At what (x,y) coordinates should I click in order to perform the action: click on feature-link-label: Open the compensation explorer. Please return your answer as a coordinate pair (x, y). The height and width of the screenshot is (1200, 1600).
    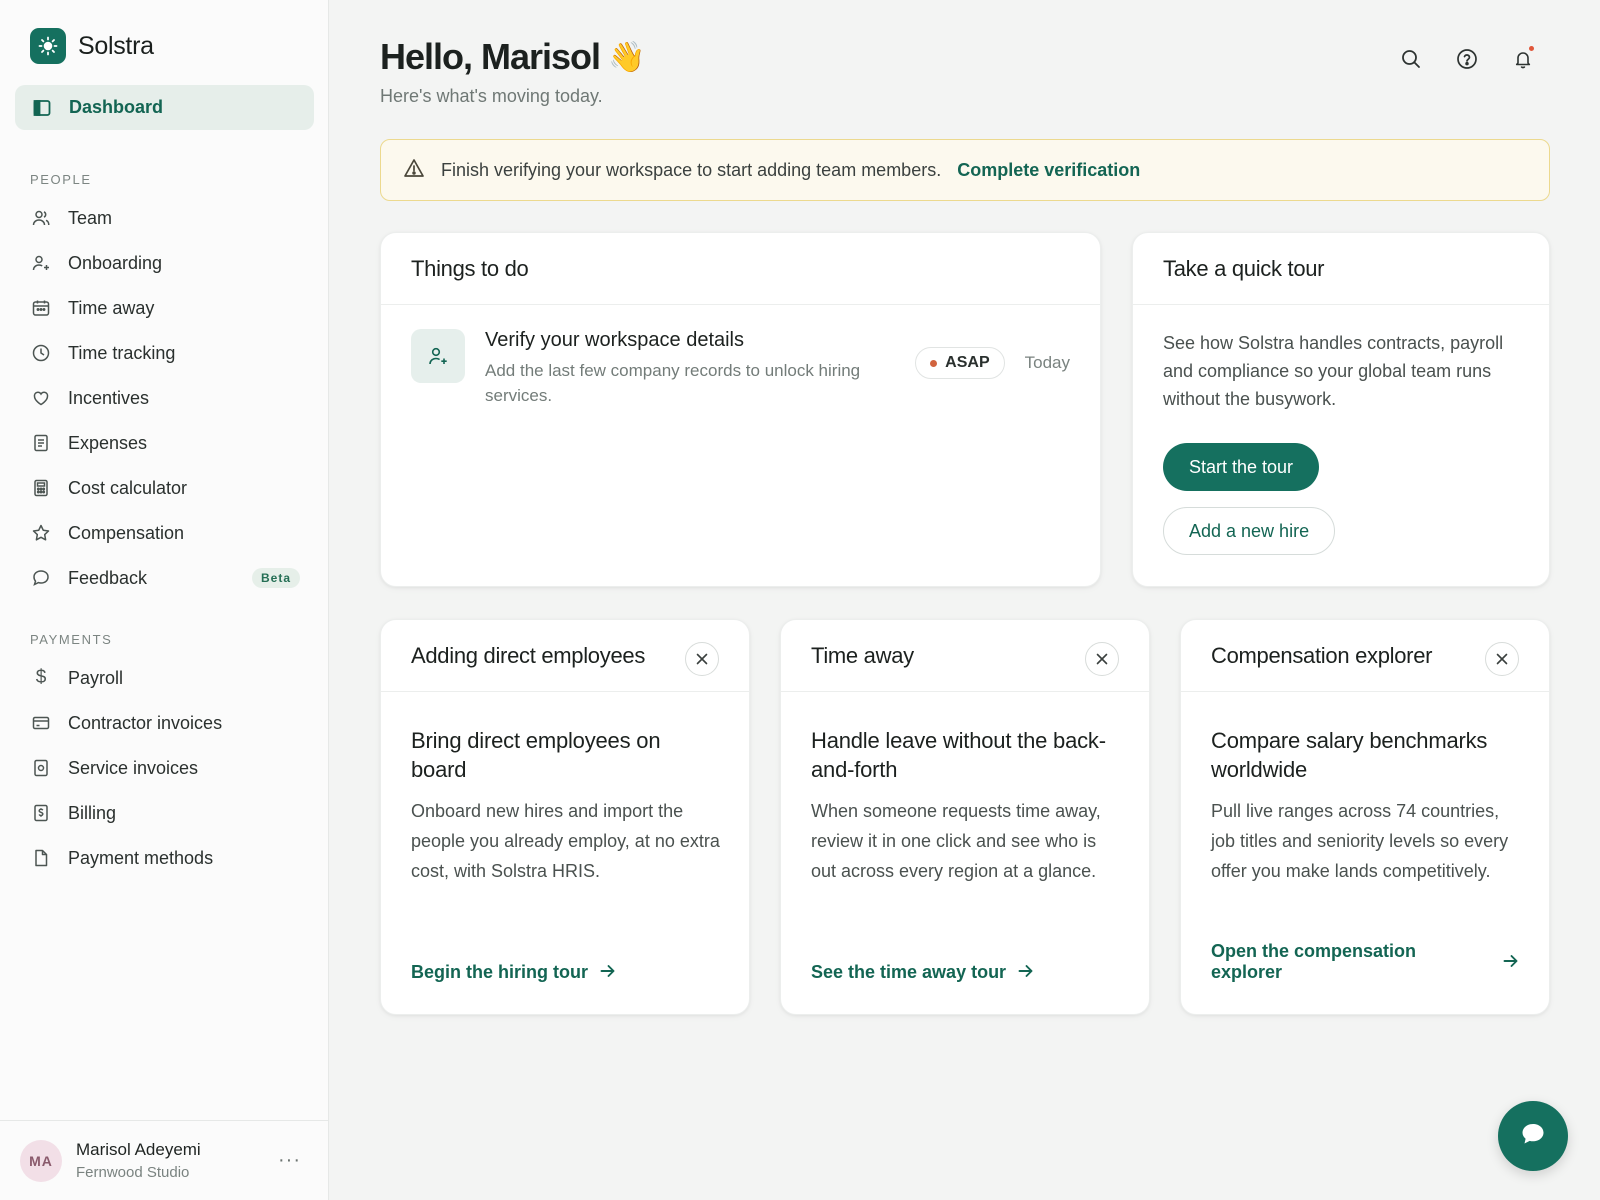
    Looking at the image, I should click on (1314, 961).